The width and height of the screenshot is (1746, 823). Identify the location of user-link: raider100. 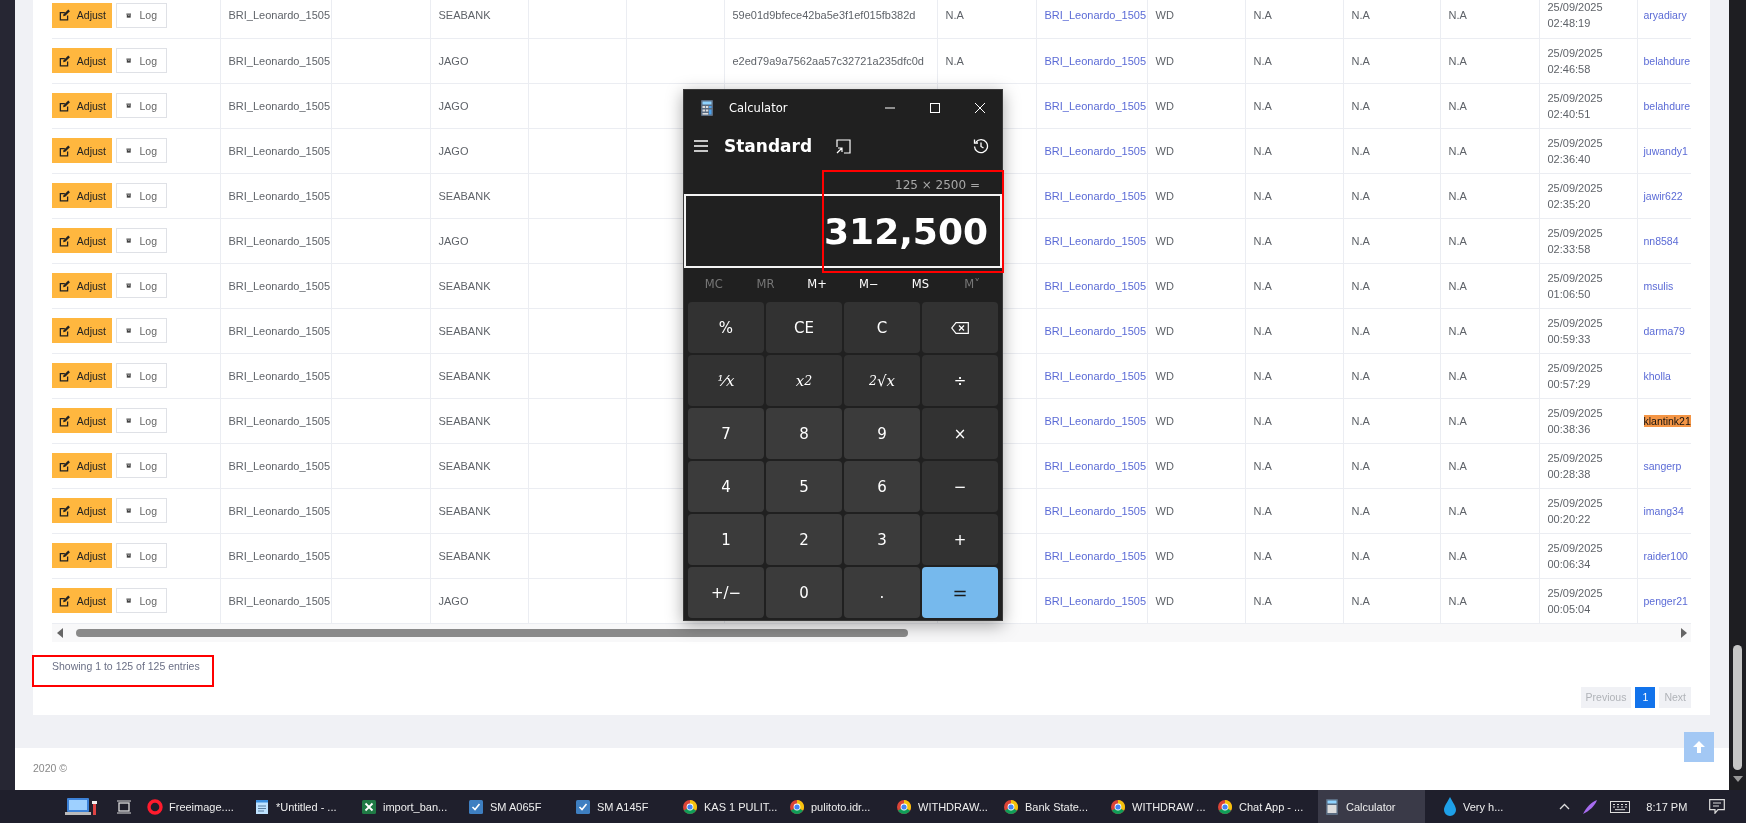
(1665, 555).